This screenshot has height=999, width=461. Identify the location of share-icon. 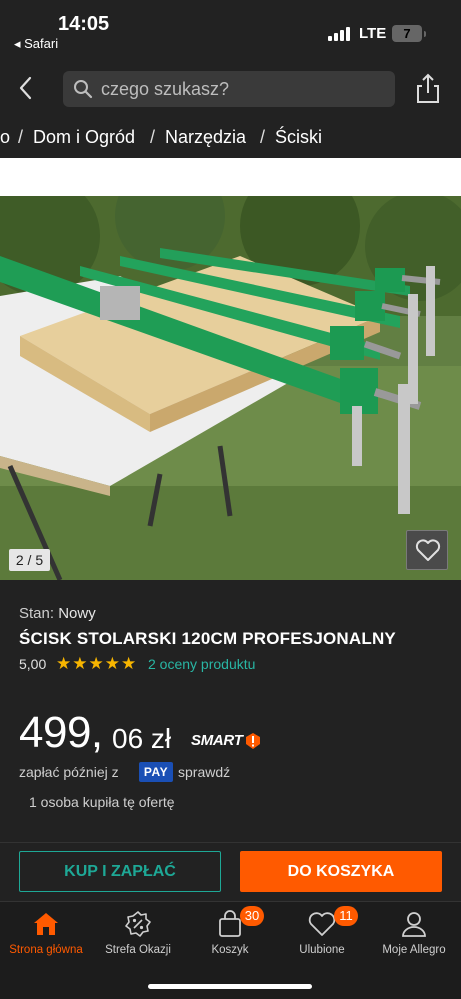
(428, 88).